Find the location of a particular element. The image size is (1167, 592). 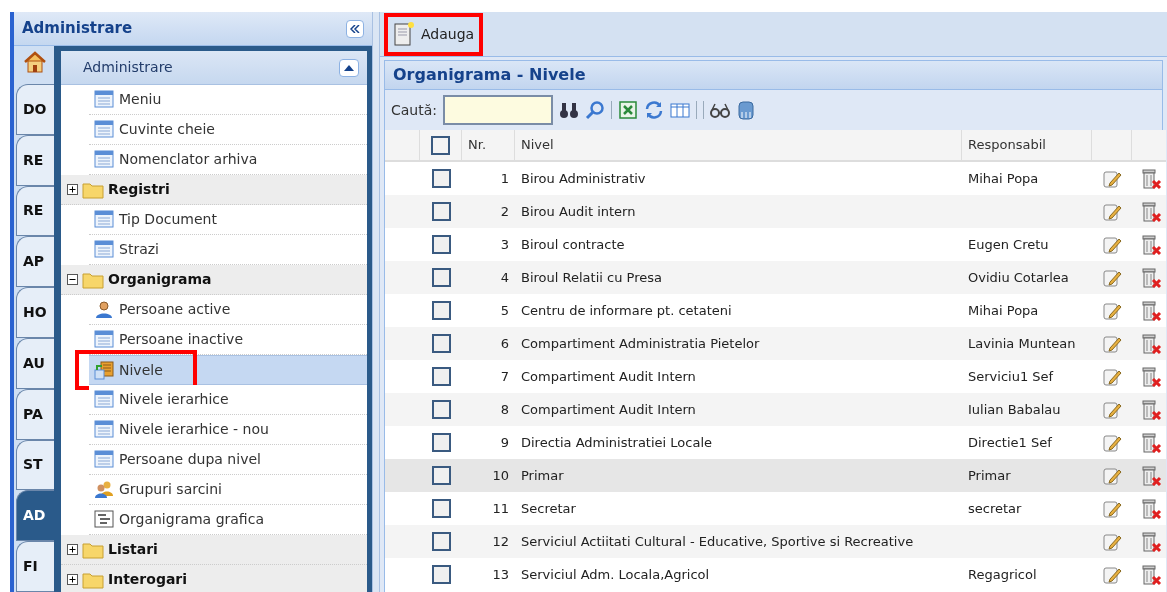

table-row: 6 Compartiment Administratia Pietelor Lavinia Muntean is located at coordinates (775, 343).